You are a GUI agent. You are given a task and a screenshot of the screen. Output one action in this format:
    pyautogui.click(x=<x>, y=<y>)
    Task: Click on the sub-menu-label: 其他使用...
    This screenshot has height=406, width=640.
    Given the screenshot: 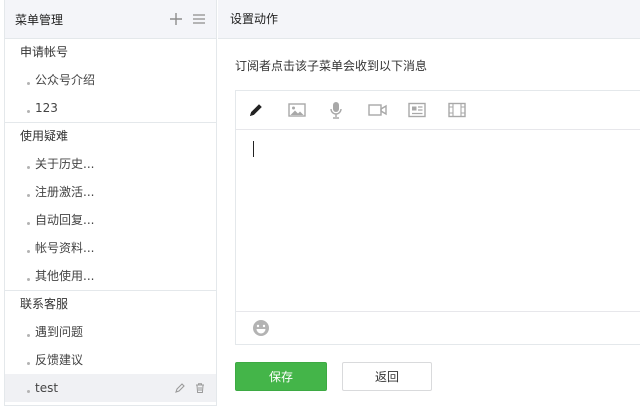 What is the action you would take?
    pyautogui.click(x=65, y=276)
    